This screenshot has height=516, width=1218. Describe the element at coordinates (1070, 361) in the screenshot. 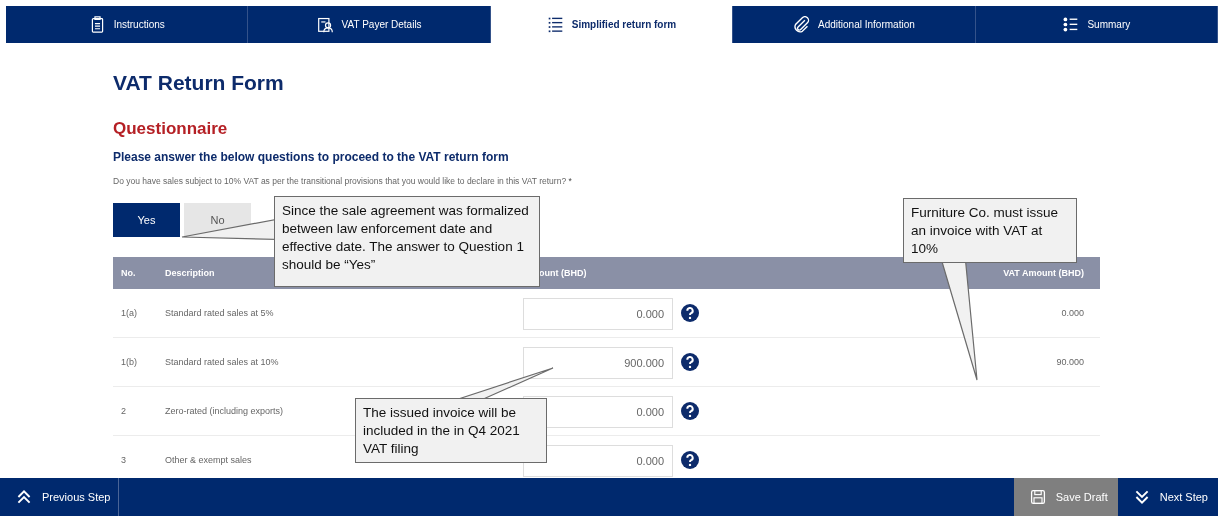

I see `vat-amount: 90.000` at that location.